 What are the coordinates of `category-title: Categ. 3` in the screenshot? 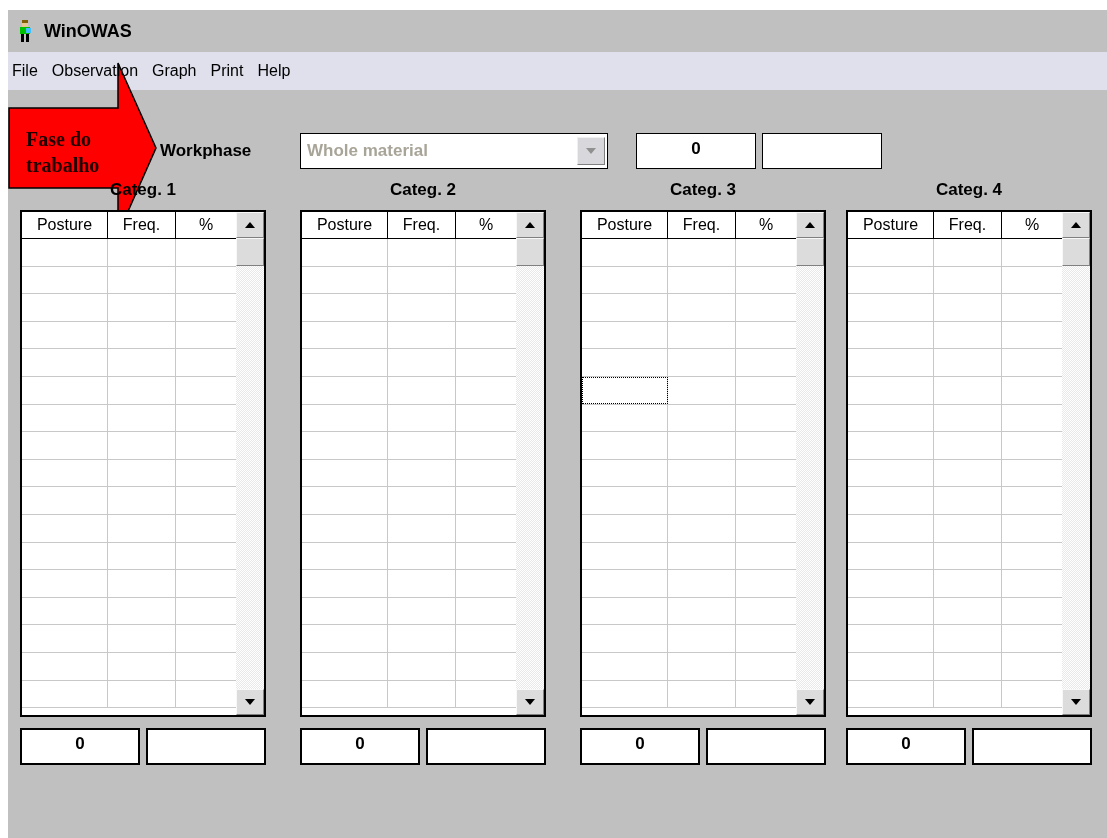 It's located at (703, 190).